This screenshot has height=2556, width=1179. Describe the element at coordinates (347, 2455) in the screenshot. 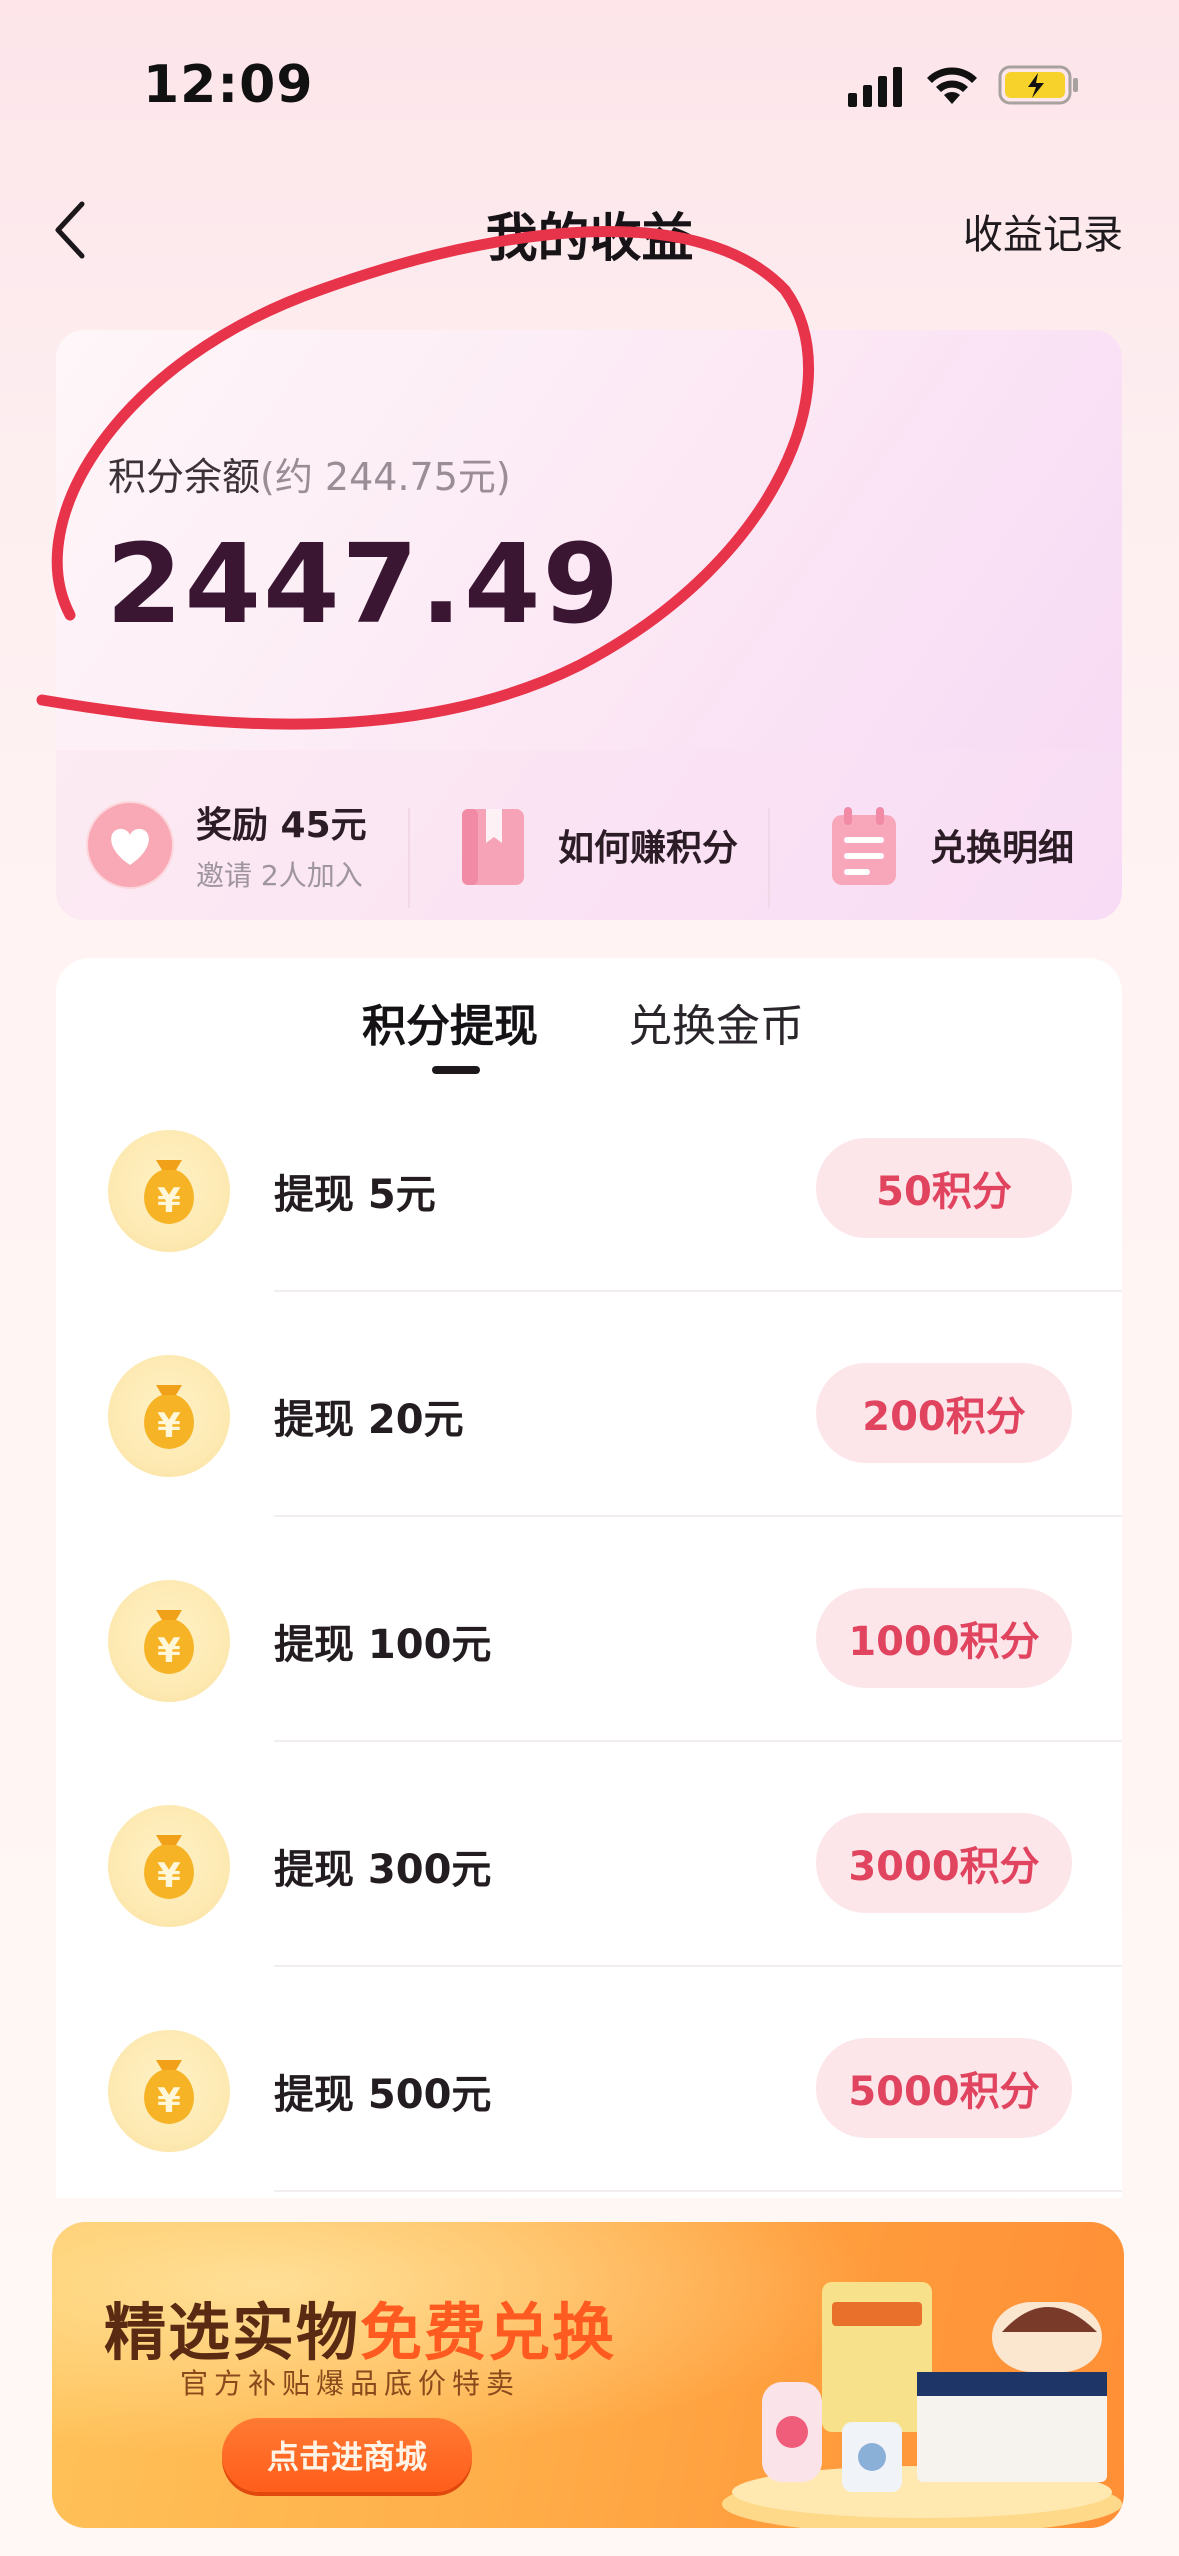

I see `enter-mall-button: 点击进商城` at that location.